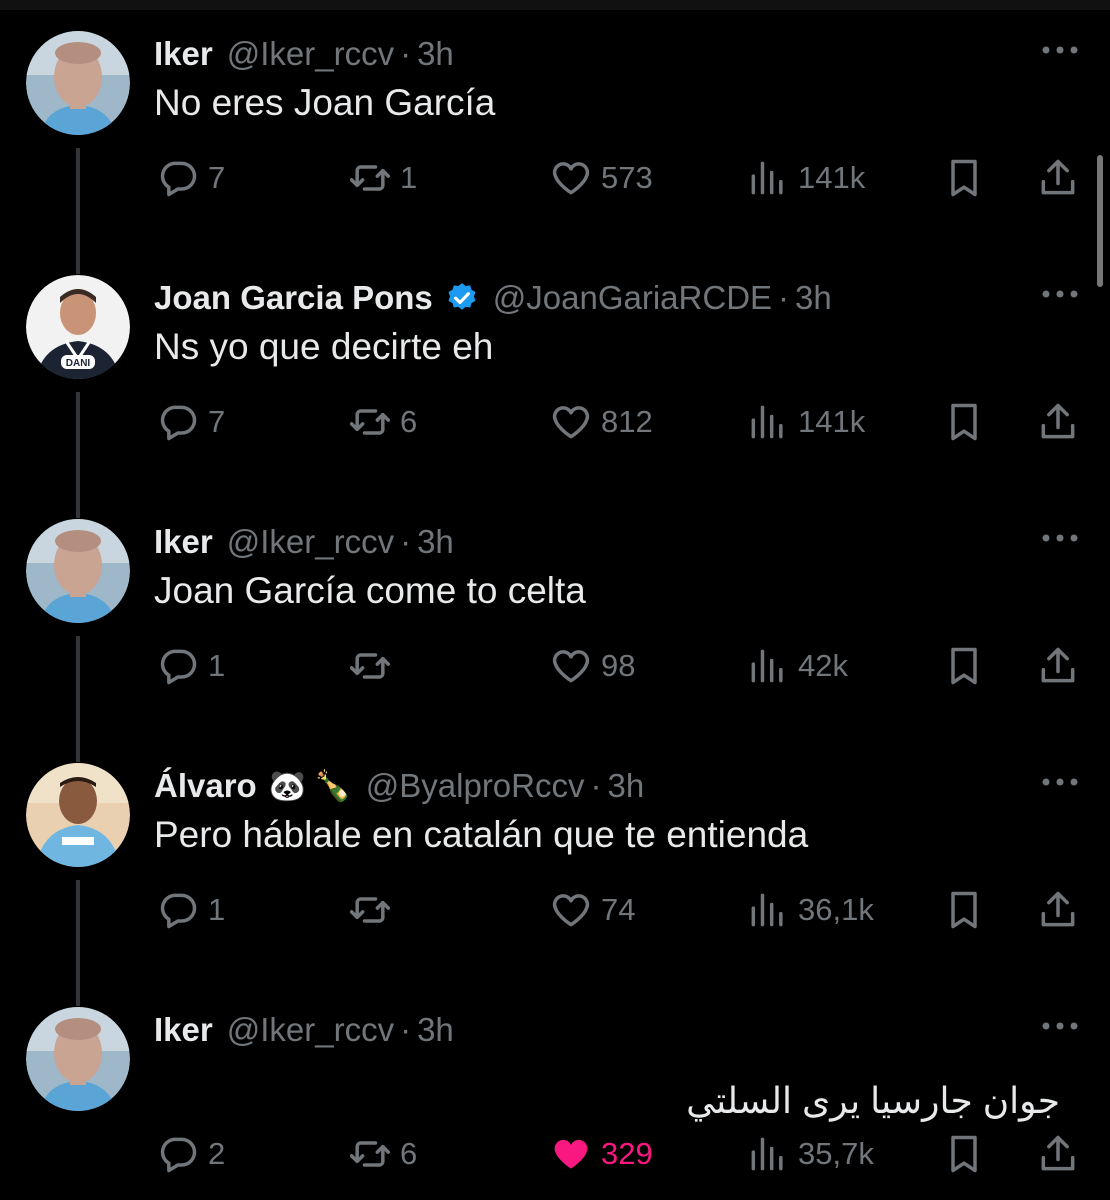 The width and height of the screenshot is (1110, 1200). I want to click on tweet-header: Álvaro 🐼 🍾 @ByalproRccv · 3h, so click(399, 786).